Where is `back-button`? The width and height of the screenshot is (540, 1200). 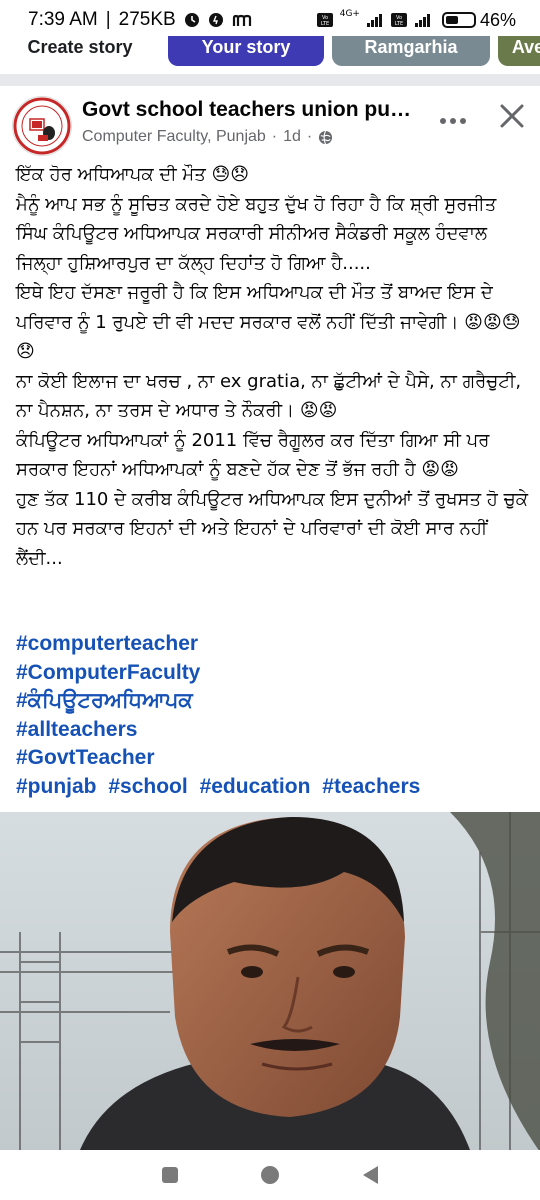
back-button is located at coordinates (370, 1175).